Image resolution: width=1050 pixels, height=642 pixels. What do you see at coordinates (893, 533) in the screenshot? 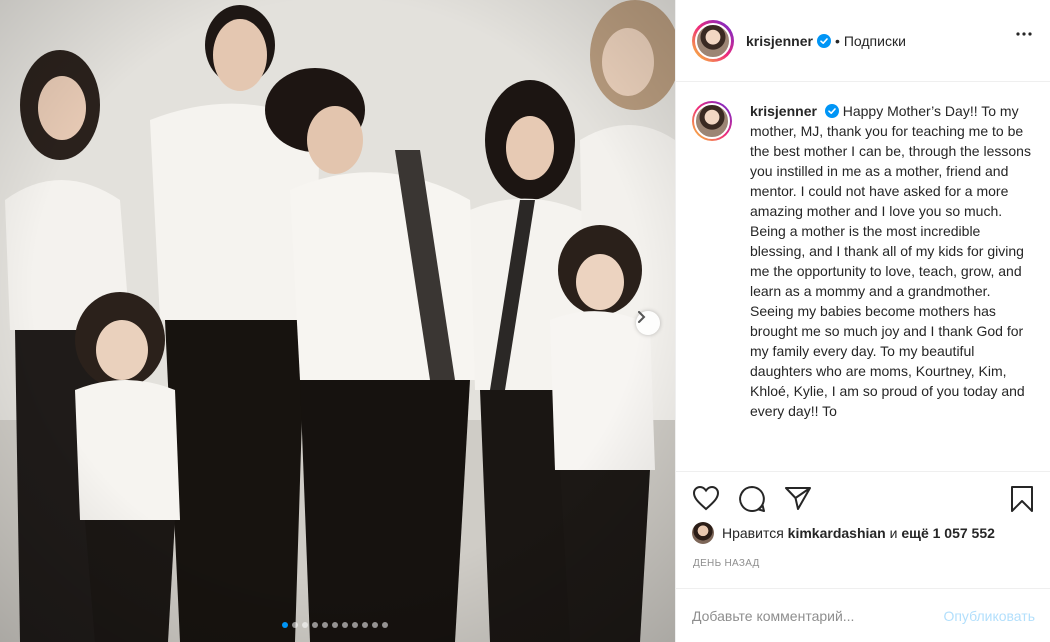
I see `likes-middle: и` at bounding box center [893, 533].